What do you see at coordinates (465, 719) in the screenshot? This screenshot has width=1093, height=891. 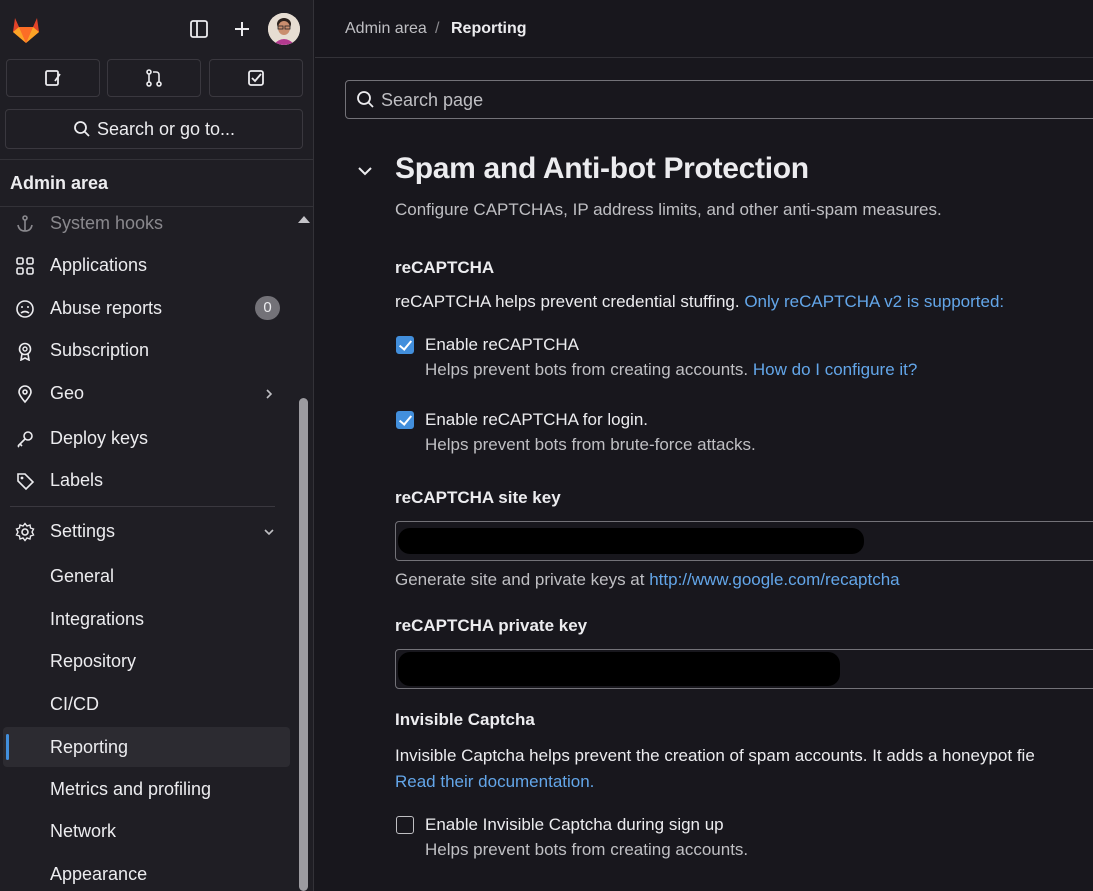 I see `invisible-captcha-heading: Invisible Captcha` at bounding box center [465, 719].